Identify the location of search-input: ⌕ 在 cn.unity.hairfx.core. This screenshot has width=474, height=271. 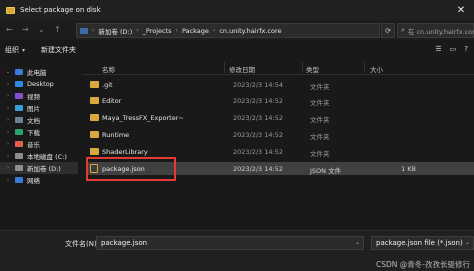
(435, 30).